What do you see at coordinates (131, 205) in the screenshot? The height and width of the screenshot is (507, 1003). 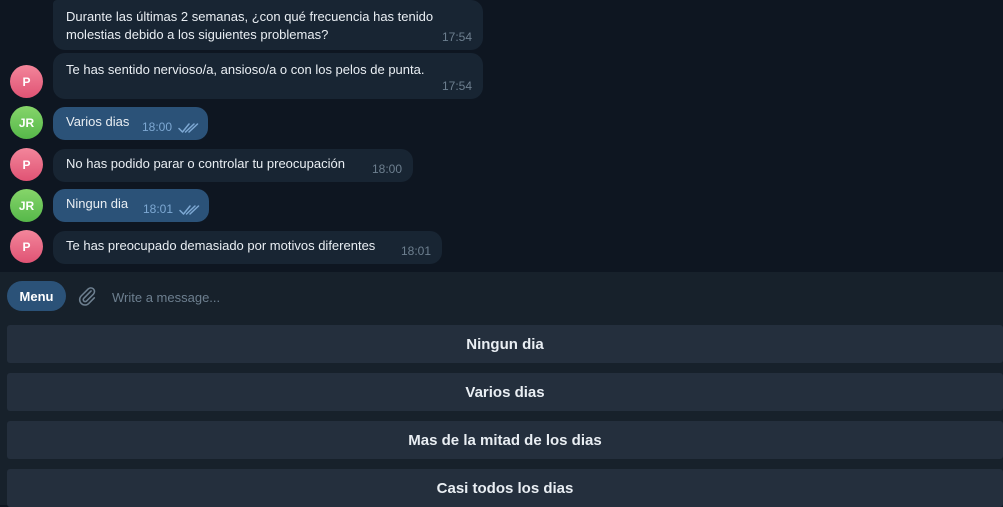 I see `message-bubble: Ningun dia 18:01` at bounding box center [131, 205].